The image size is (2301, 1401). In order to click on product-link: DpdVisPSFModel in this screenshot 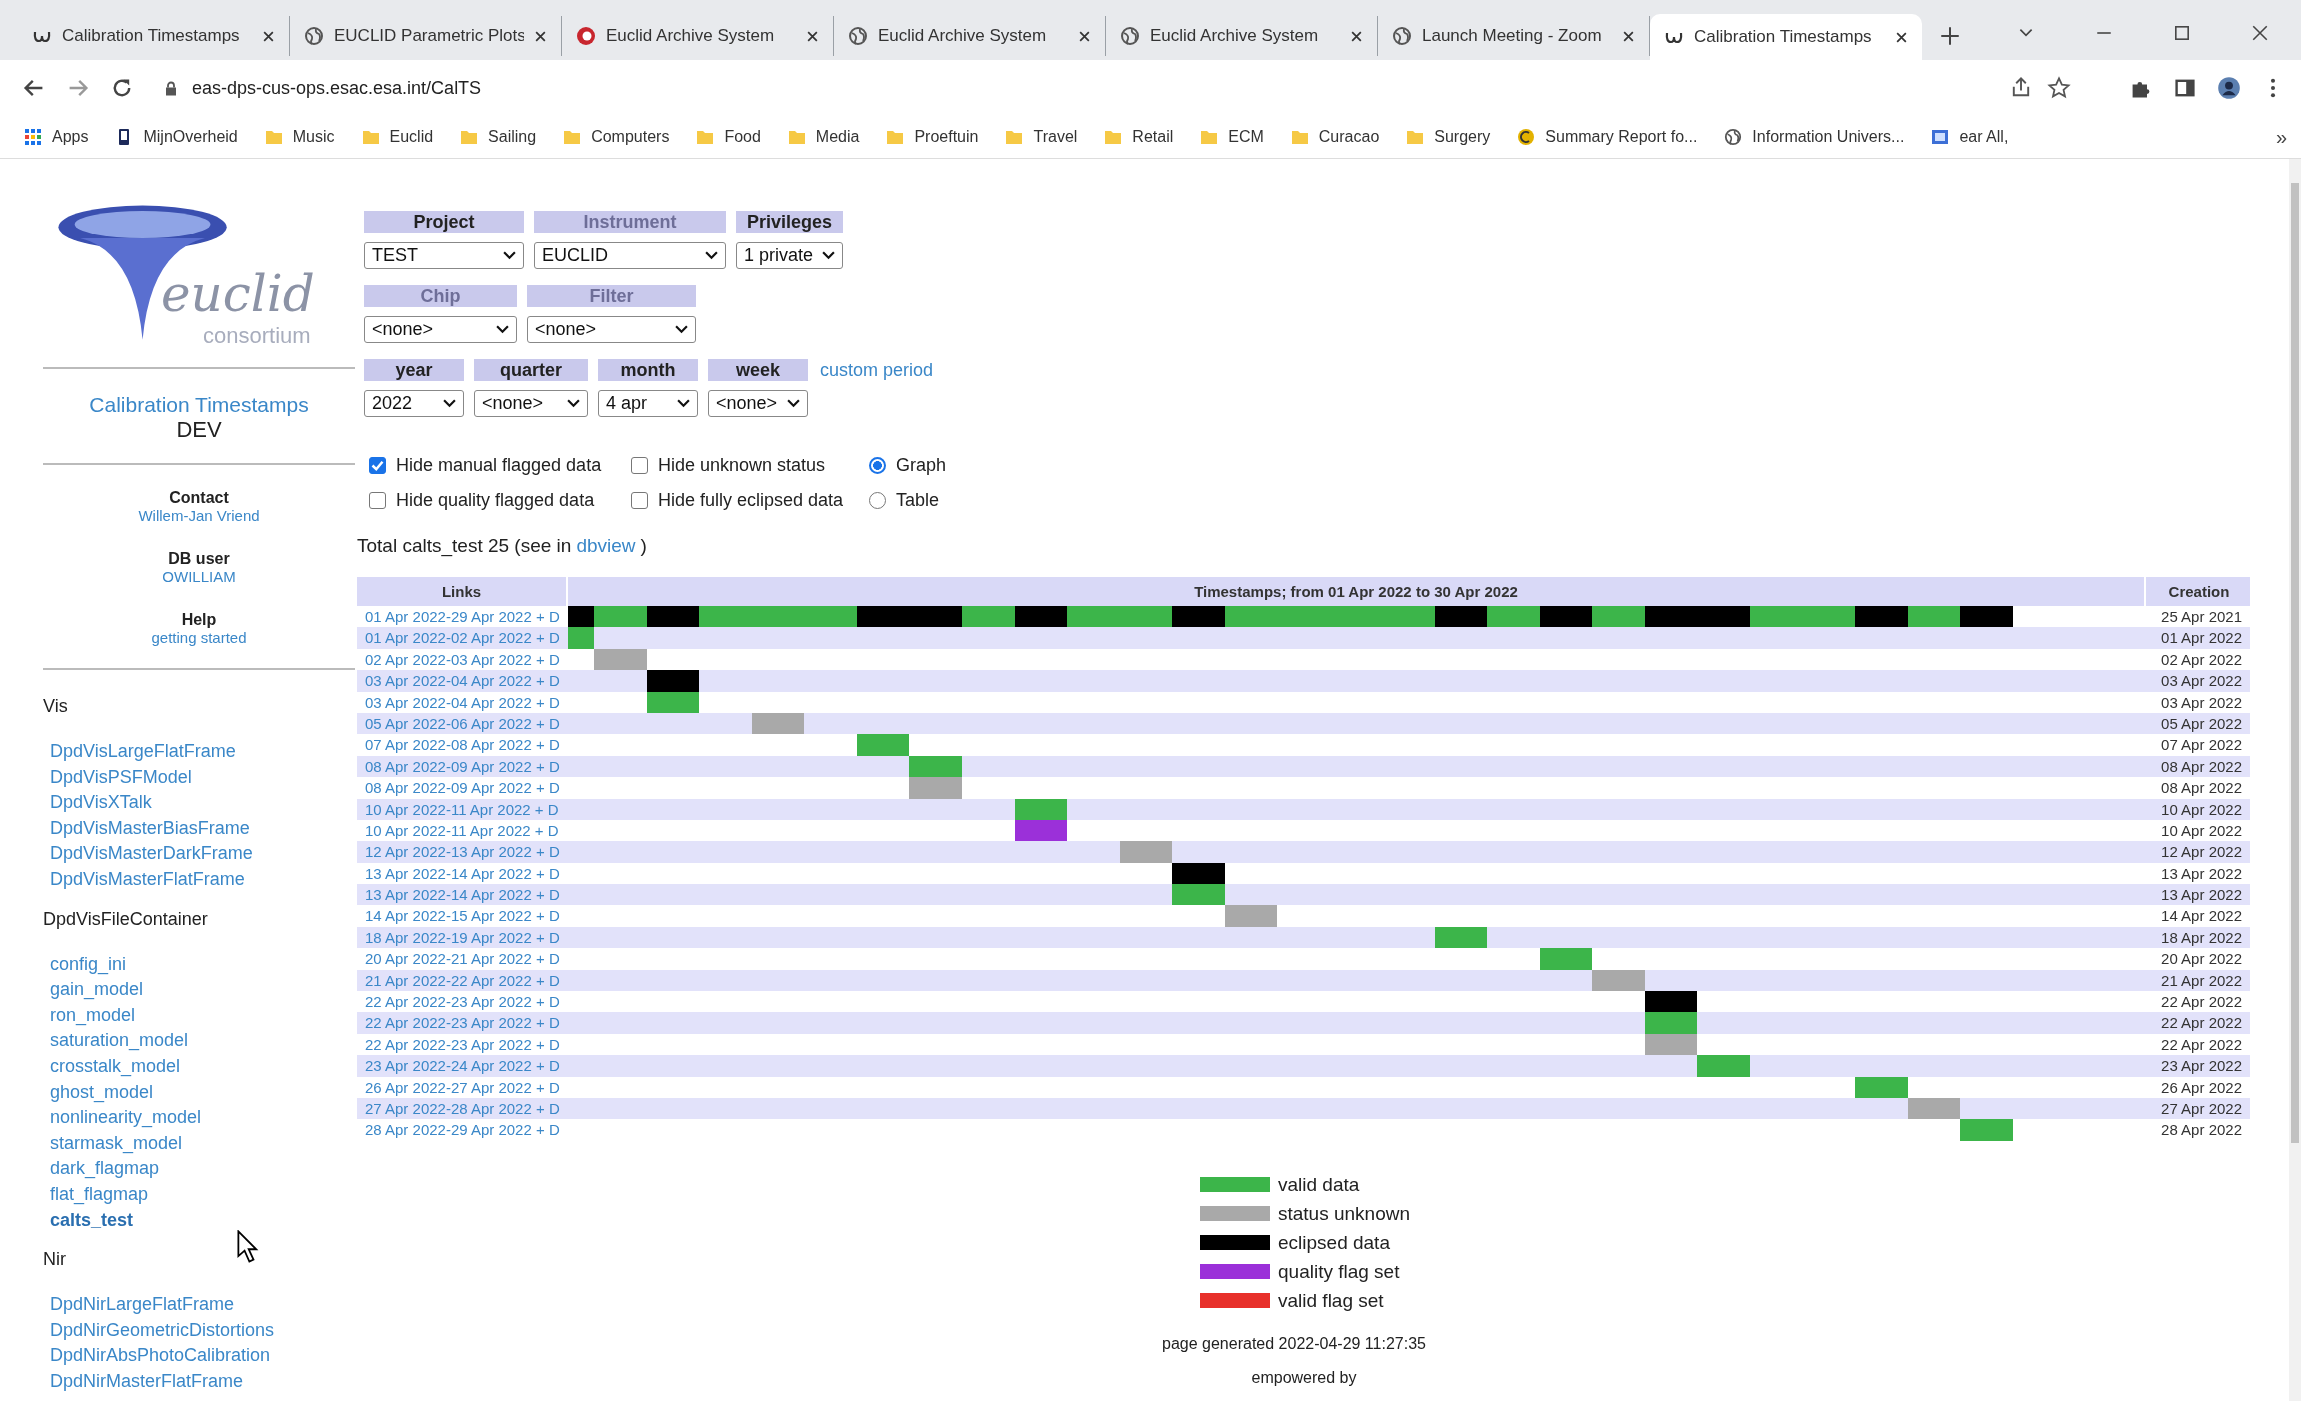, I will do `click(121, 777)`.